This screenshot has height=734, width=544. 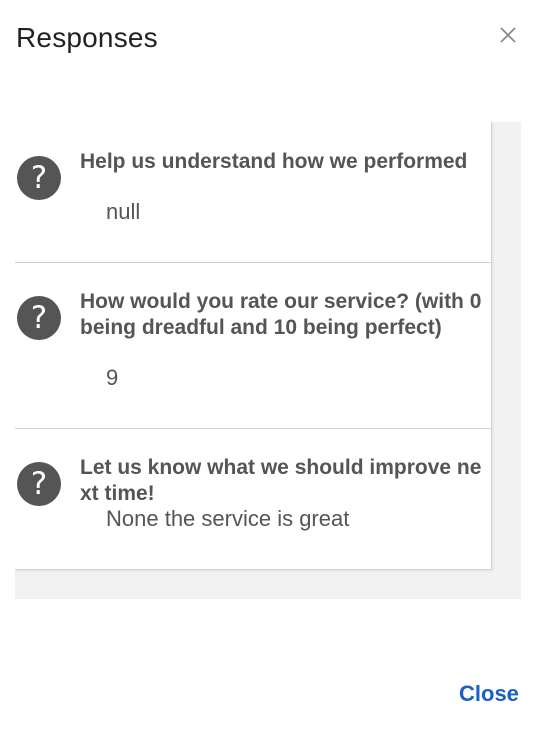 I want to click on question-text: Help us understand how we performed, so click(x=274, y=161).